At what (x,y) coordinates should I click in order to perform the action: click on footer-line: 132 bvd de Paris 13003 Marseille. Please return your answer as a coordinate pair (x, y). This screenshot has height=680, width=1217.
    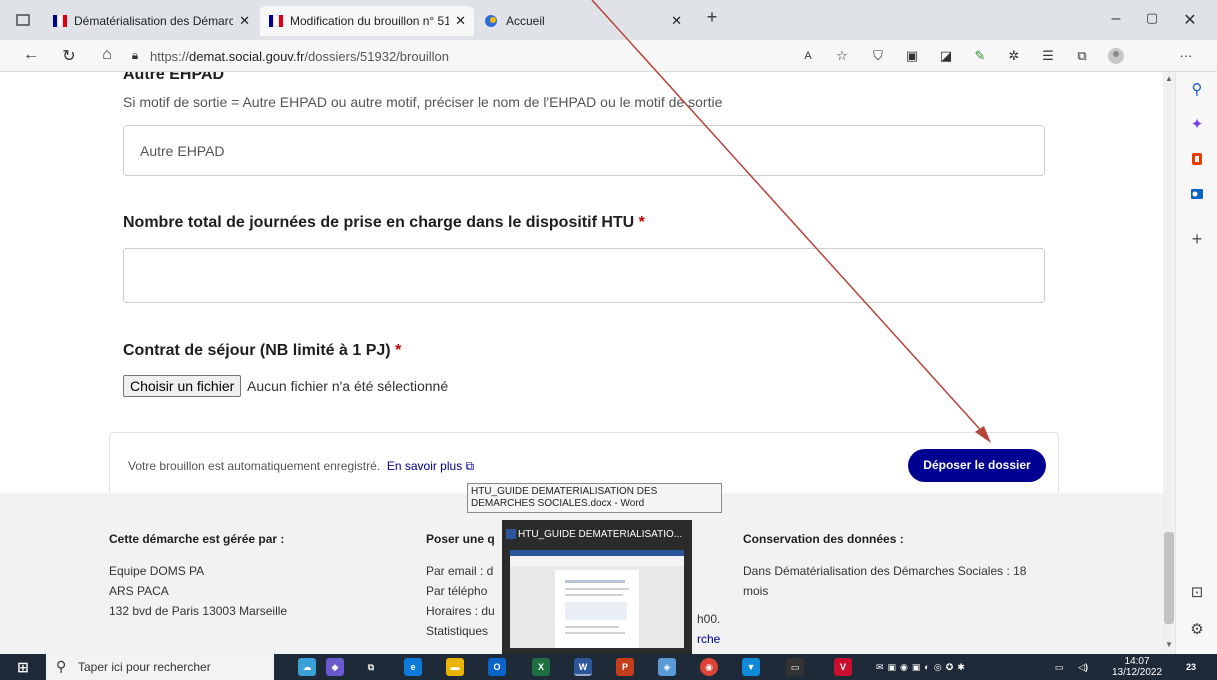
    Looking at the image, I should click on (198, 611).